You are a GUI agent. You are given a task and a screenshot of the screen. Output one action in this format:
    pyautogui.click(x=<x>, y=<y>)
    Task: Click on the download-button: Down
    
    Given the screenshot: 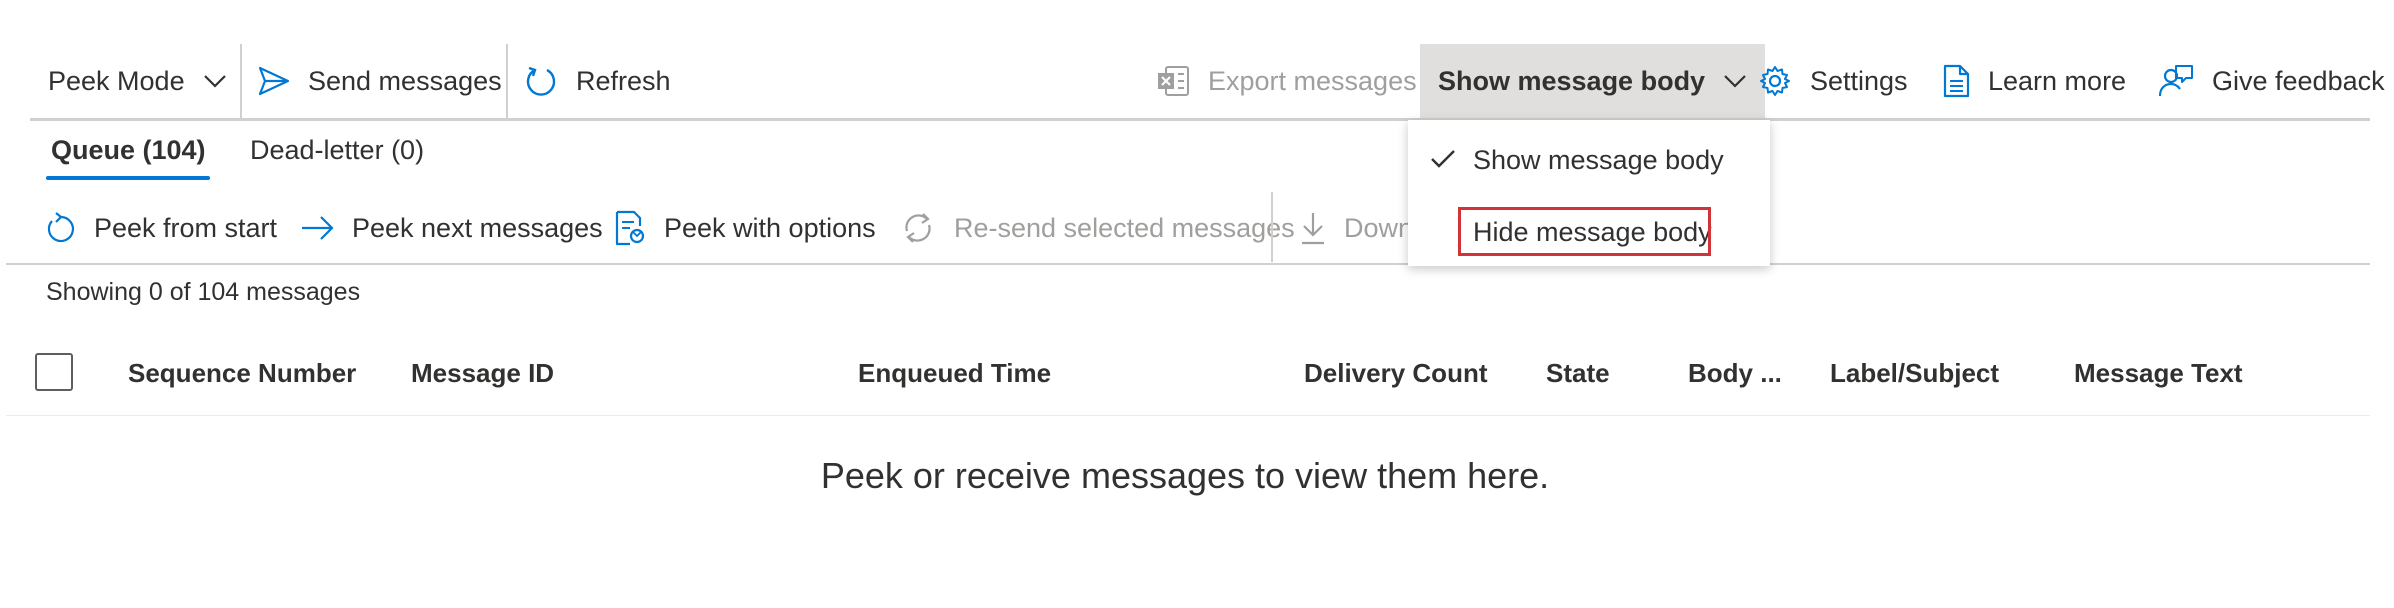 What is the action you would take?
    pyautogui.click(x=1356, y=228)
    